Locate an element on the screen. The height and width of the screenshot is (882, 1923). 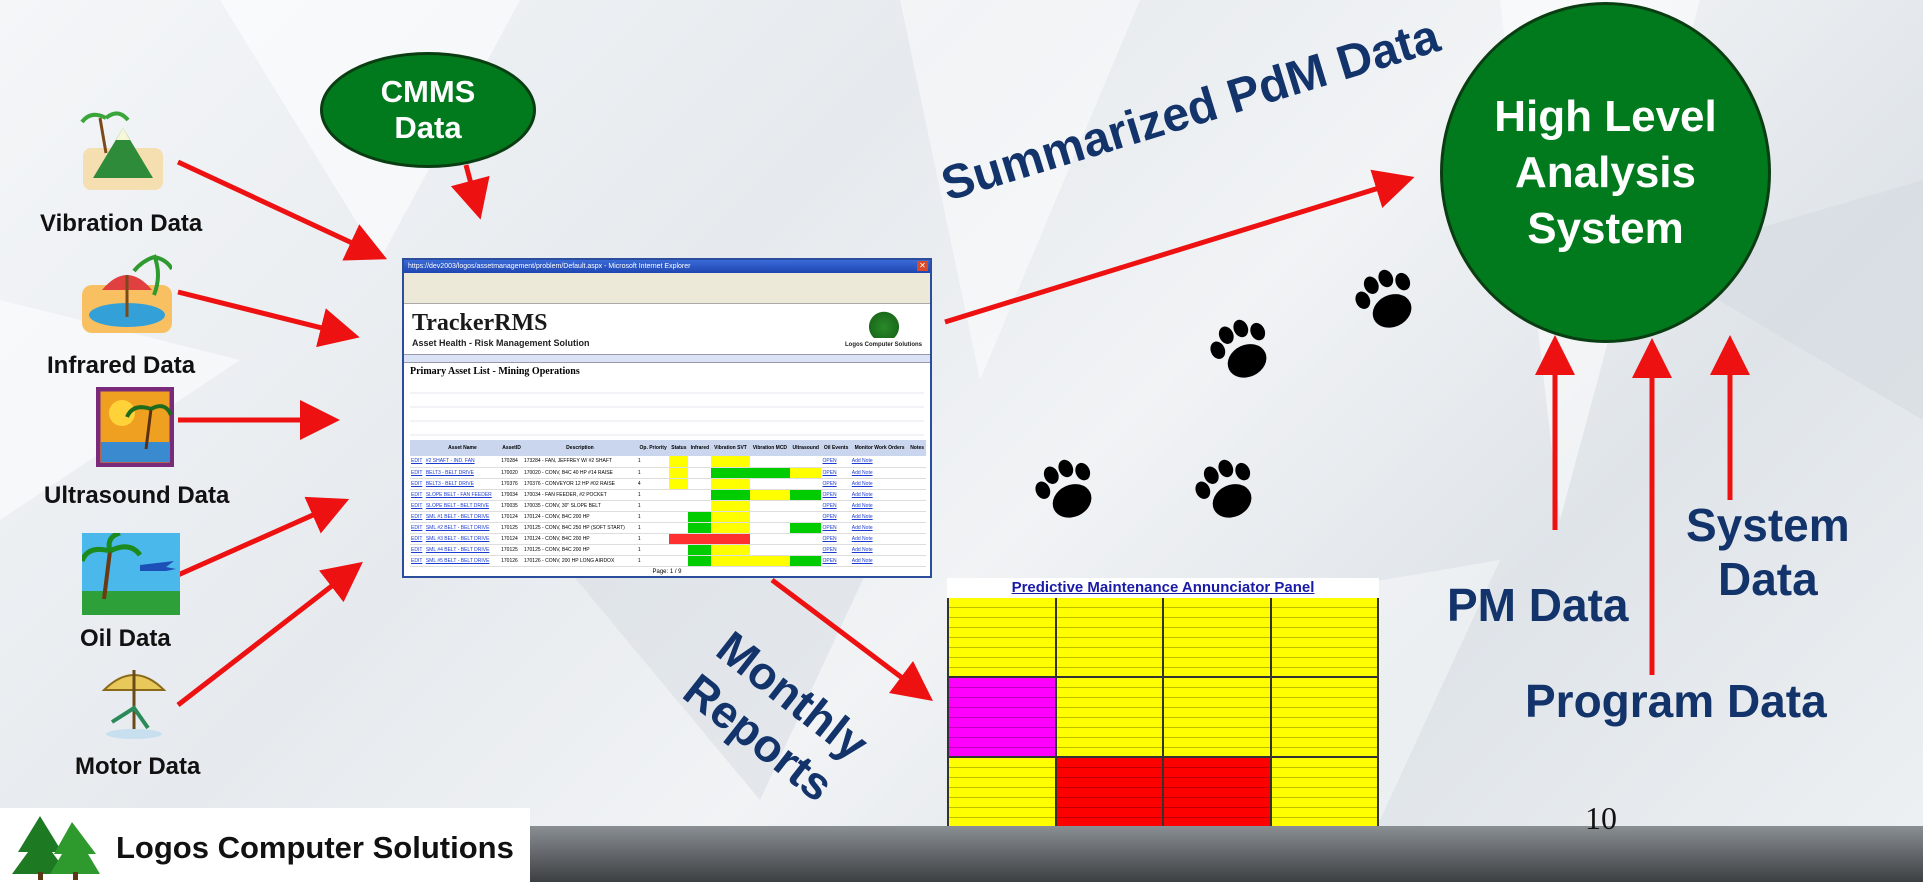
system-data-label: System Data is located at coordinates (1768, 552).